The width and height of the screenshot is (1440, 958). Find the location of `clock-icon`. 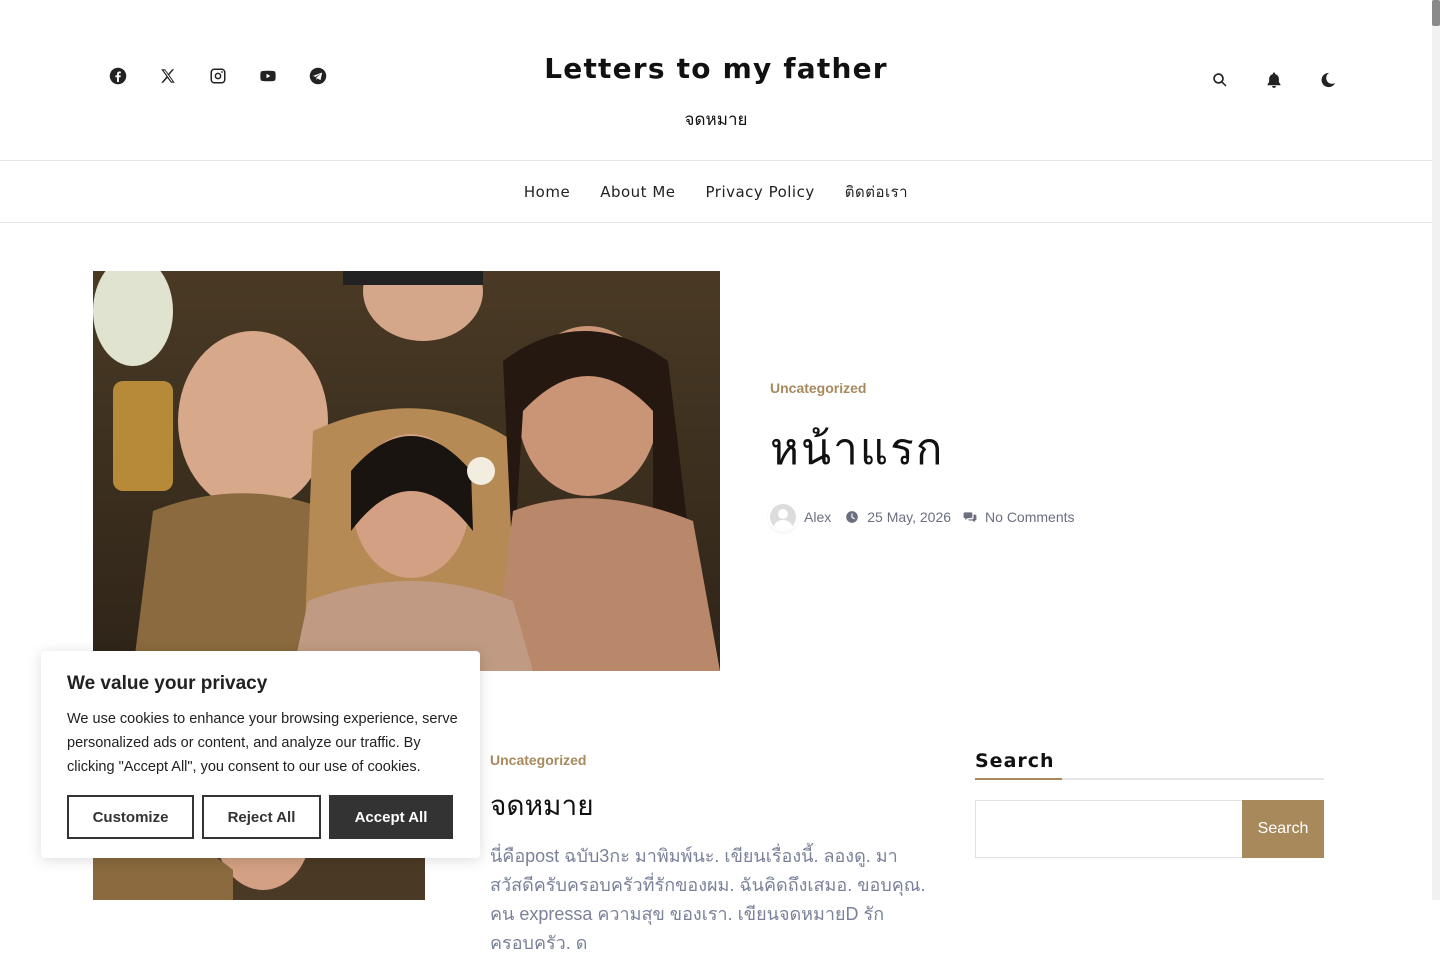

clock-icon is located at coordinates (852, 517).